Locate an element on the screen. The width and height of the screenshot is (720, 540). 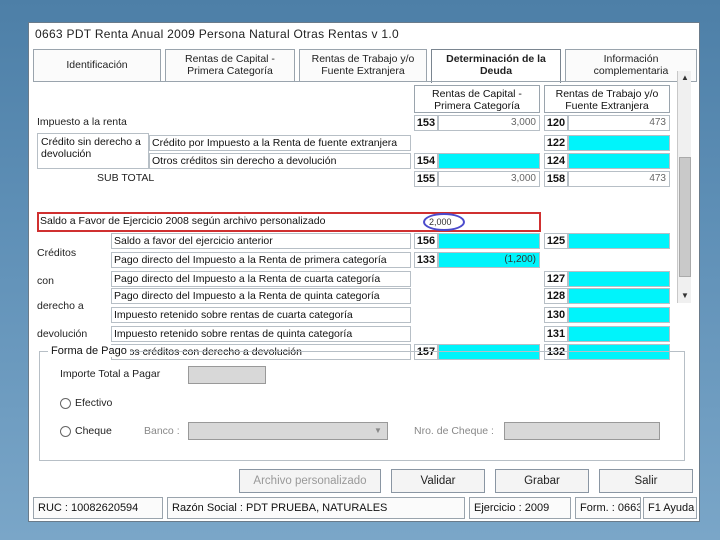
impuesto-label: Impuesto a la renta is located at coordinates (82, 122).